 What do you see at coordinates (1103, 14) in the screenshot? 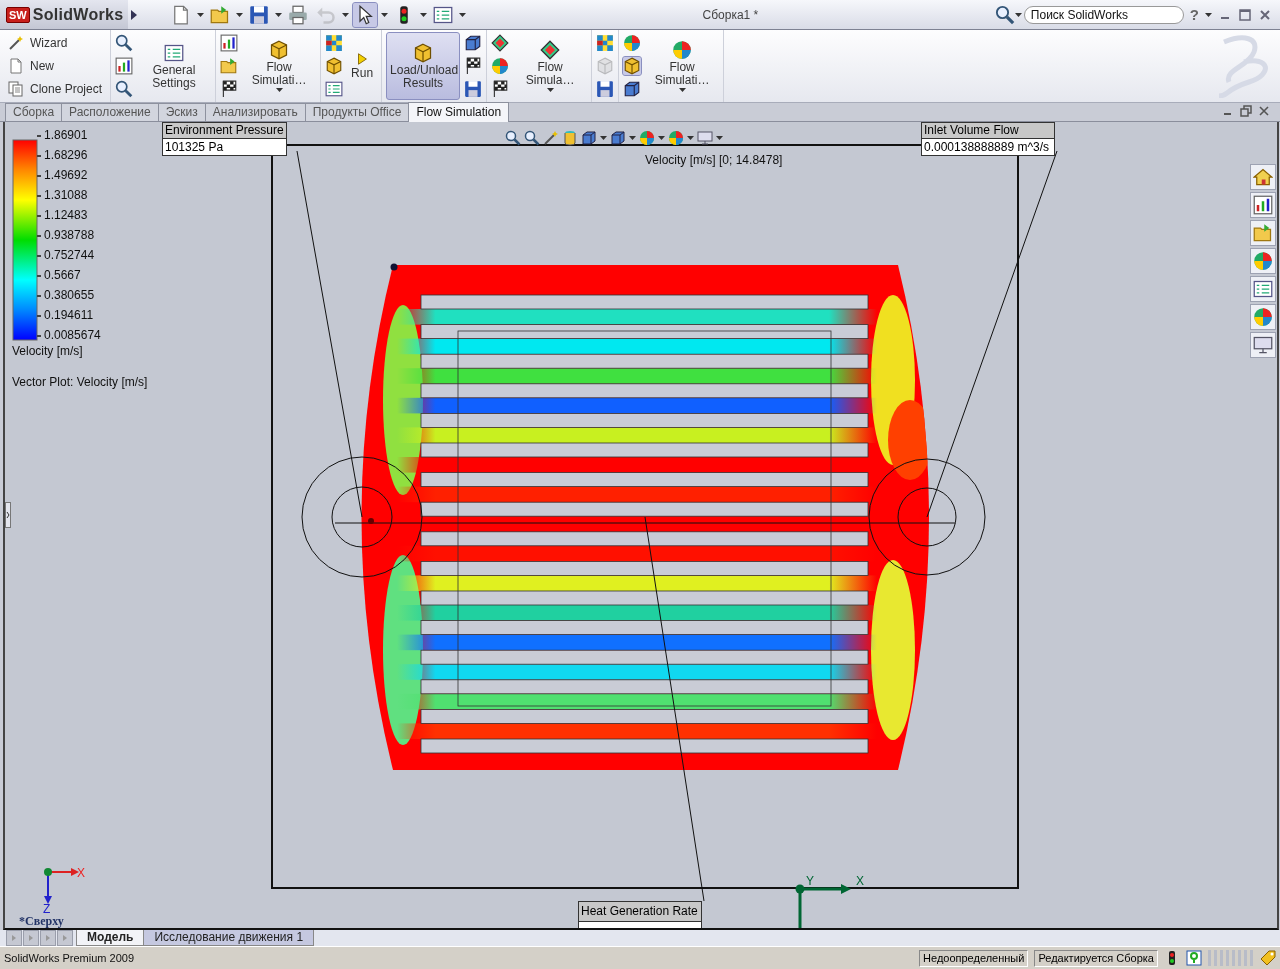
I see `search-field: Поиск SolidWorks` at bounding box center [1103, 14].